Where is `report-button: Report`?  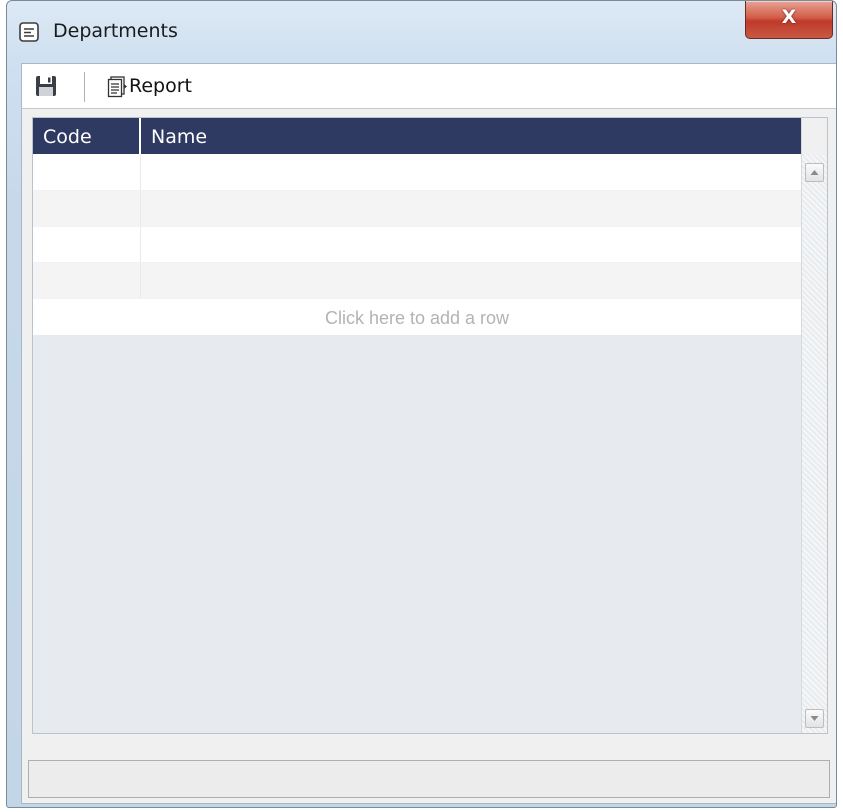 report-button: Report is located at coordinates (149, 86).